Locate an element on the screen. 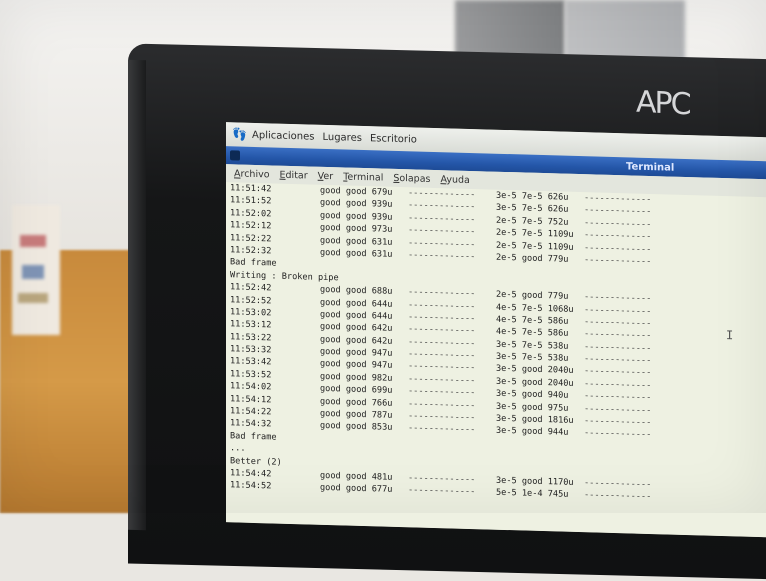  line-values: 3e-5 good 944u is located at coordinates (532, 432).